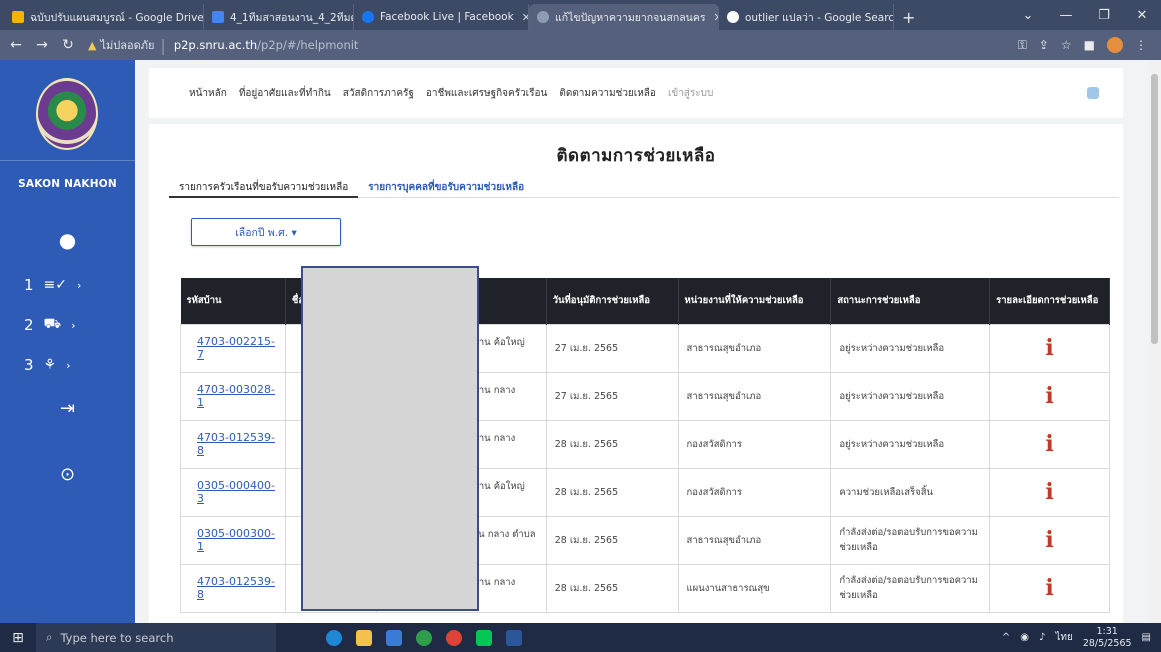 This screenshot has width=1161, height=652. I want to click on minimize-icon: —, so click(1066, 15).